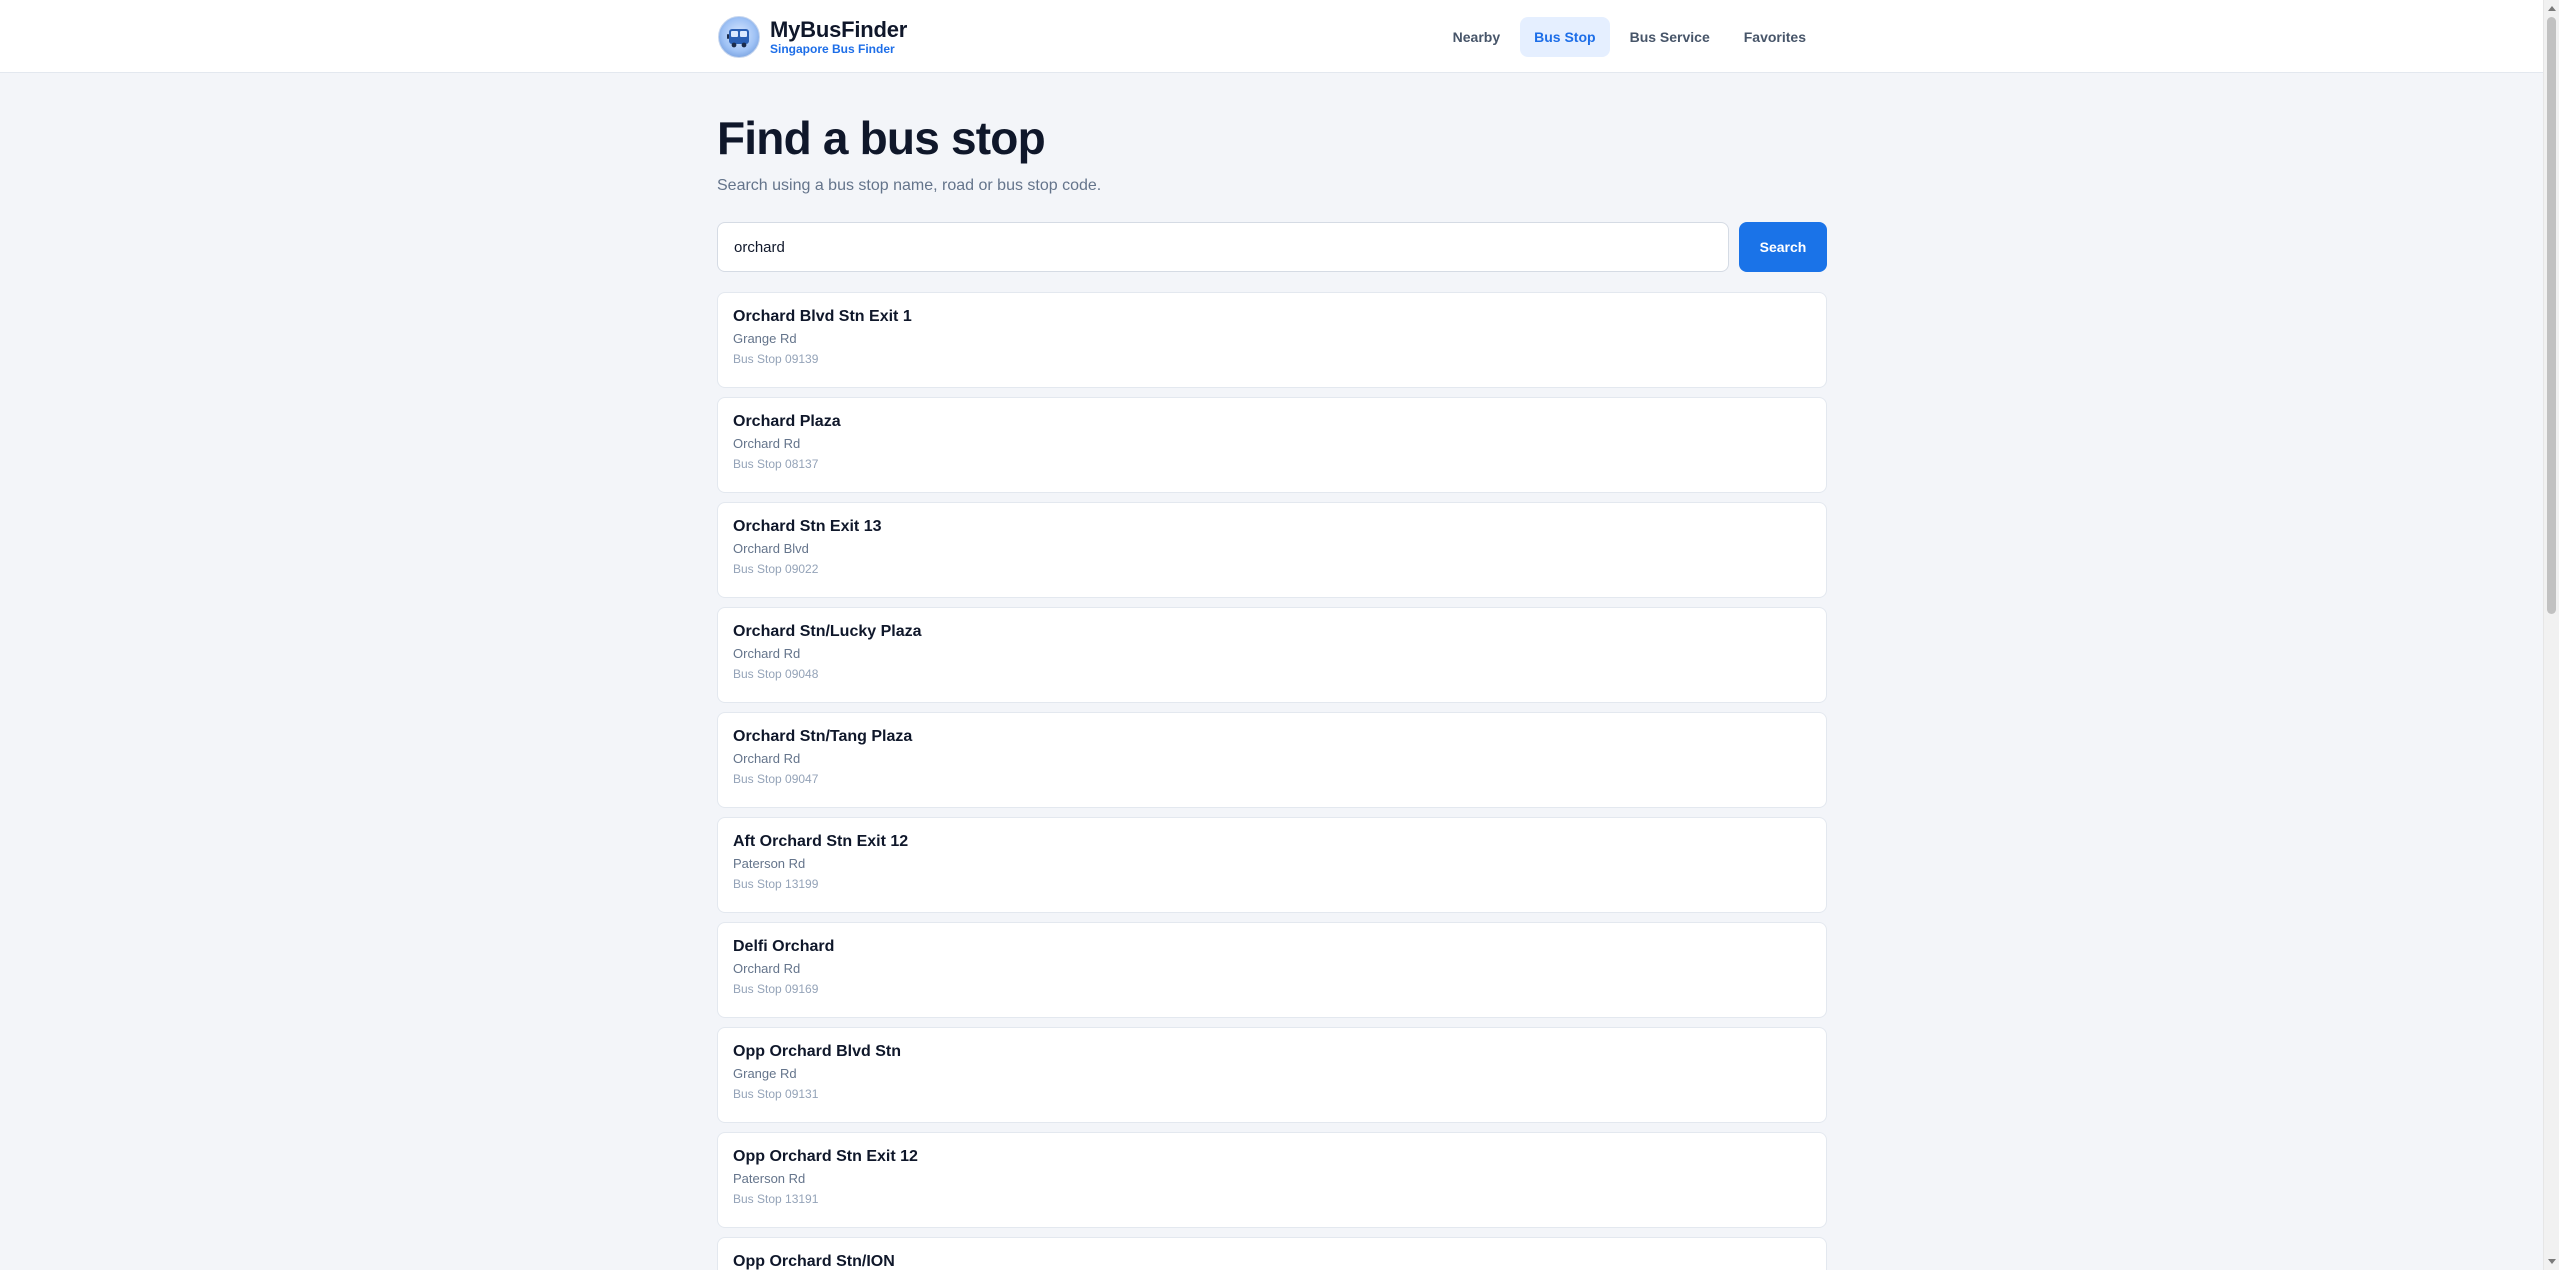  I want to click on result-item: Delfi Orchard Orchard Rd Bus Stop 09169, so click(1272, 970).